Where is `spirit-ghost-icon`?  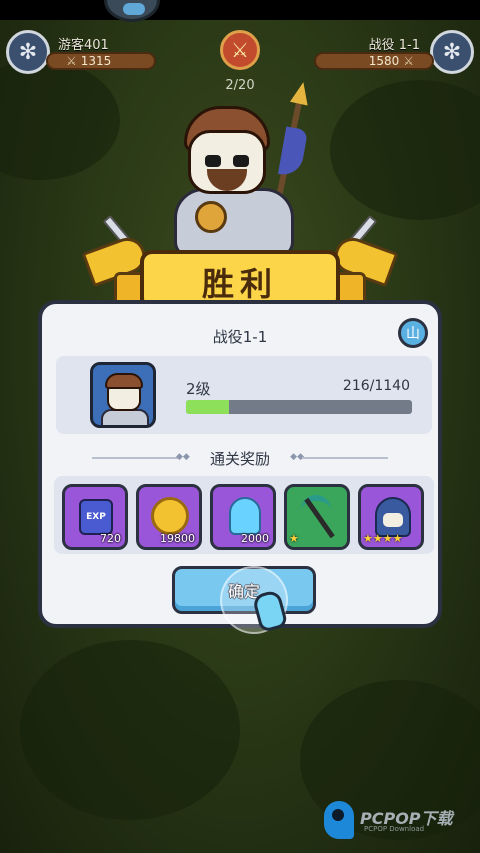 spirit-ghost-icon is located at coordinates (245, 516).